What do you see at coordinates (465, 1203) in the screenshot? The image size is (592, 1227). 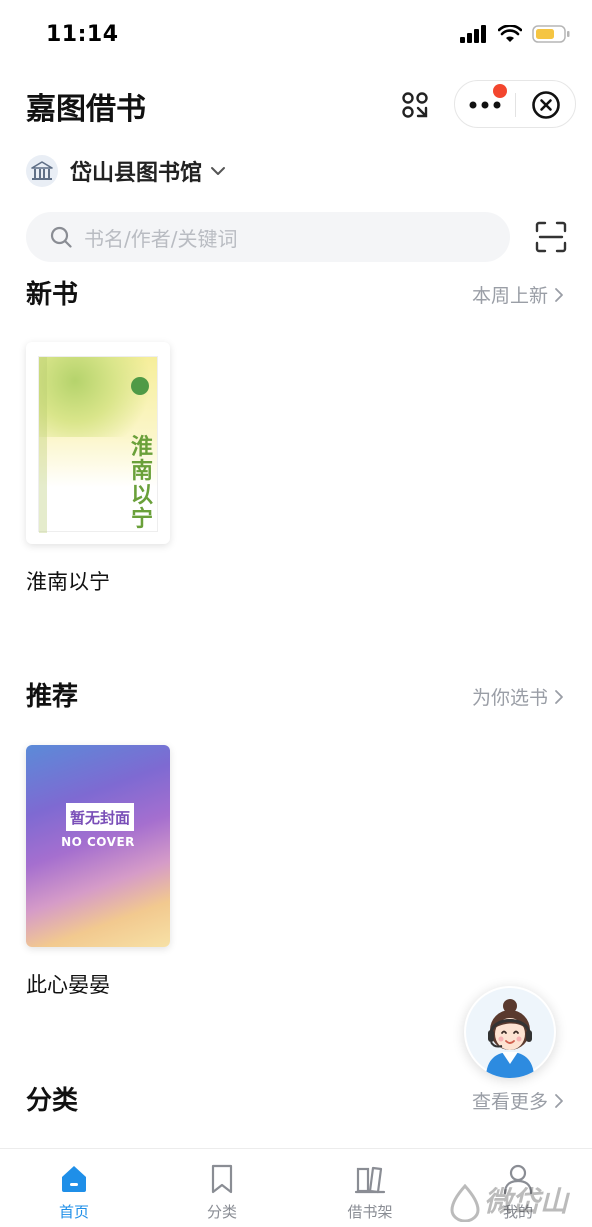 I see `watermark-logo-icon` at bounding box center [465, 1203].